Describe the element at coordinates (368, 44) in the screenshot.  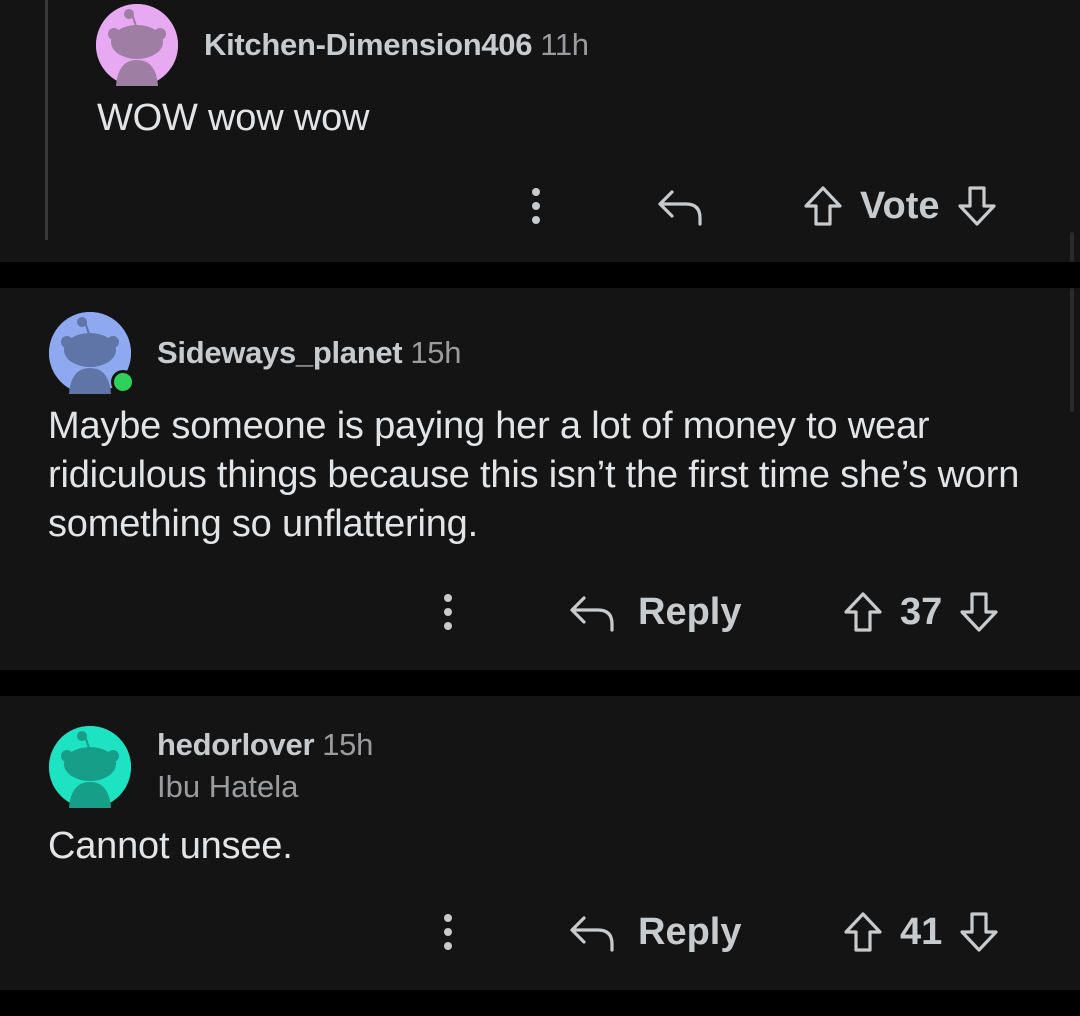
I see `username: Kitchen-Dimension406` at that location.